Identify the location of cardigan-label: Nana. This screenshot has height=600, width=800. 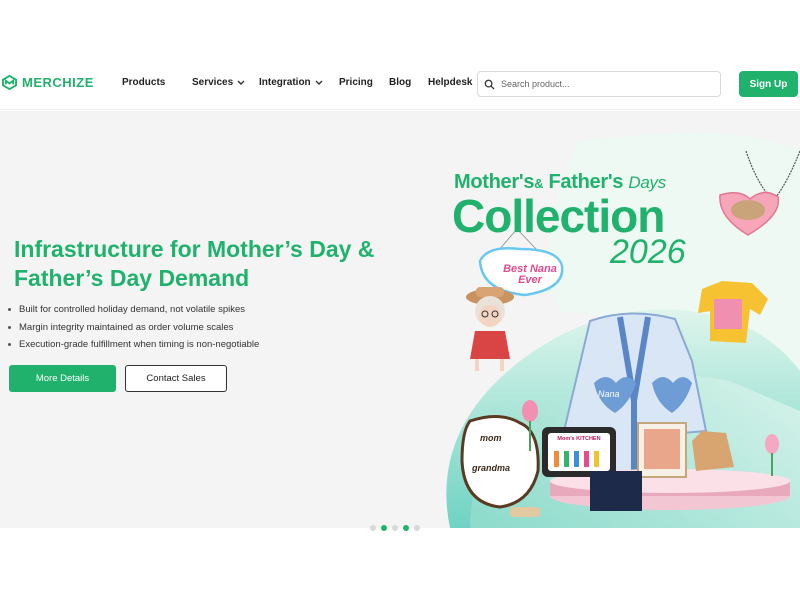
(609, 394).